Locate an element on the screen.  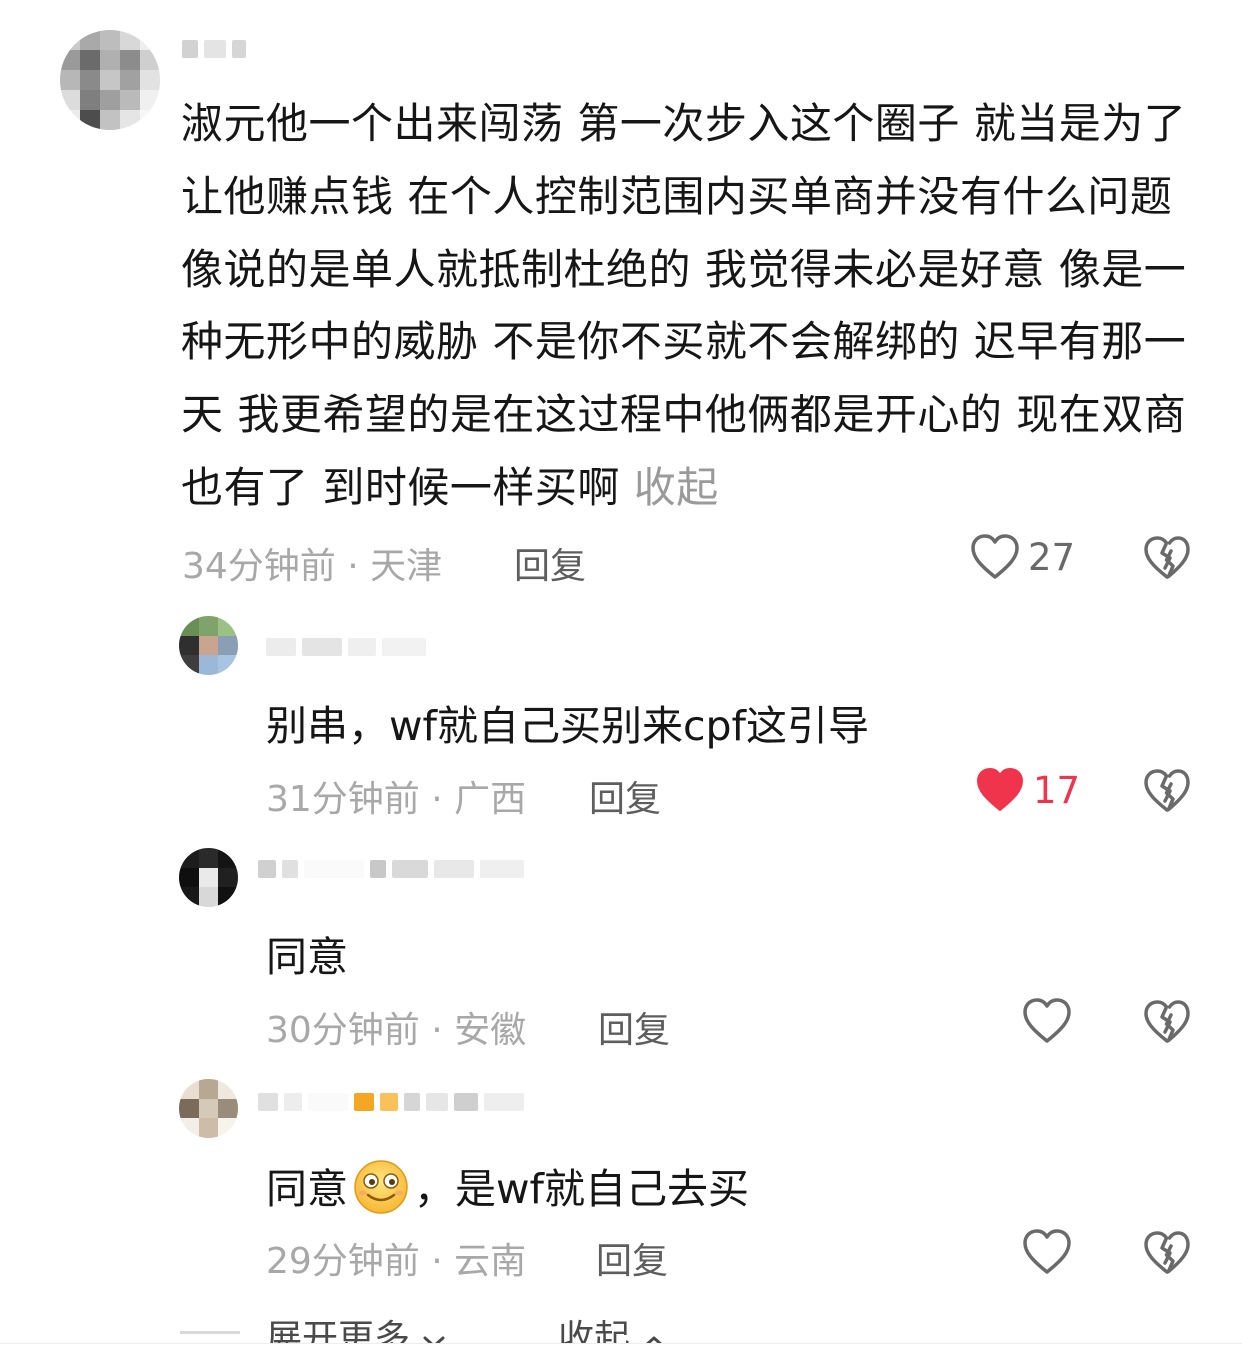
collapse-text-button: 收起 is located at coordinates (676, 487).